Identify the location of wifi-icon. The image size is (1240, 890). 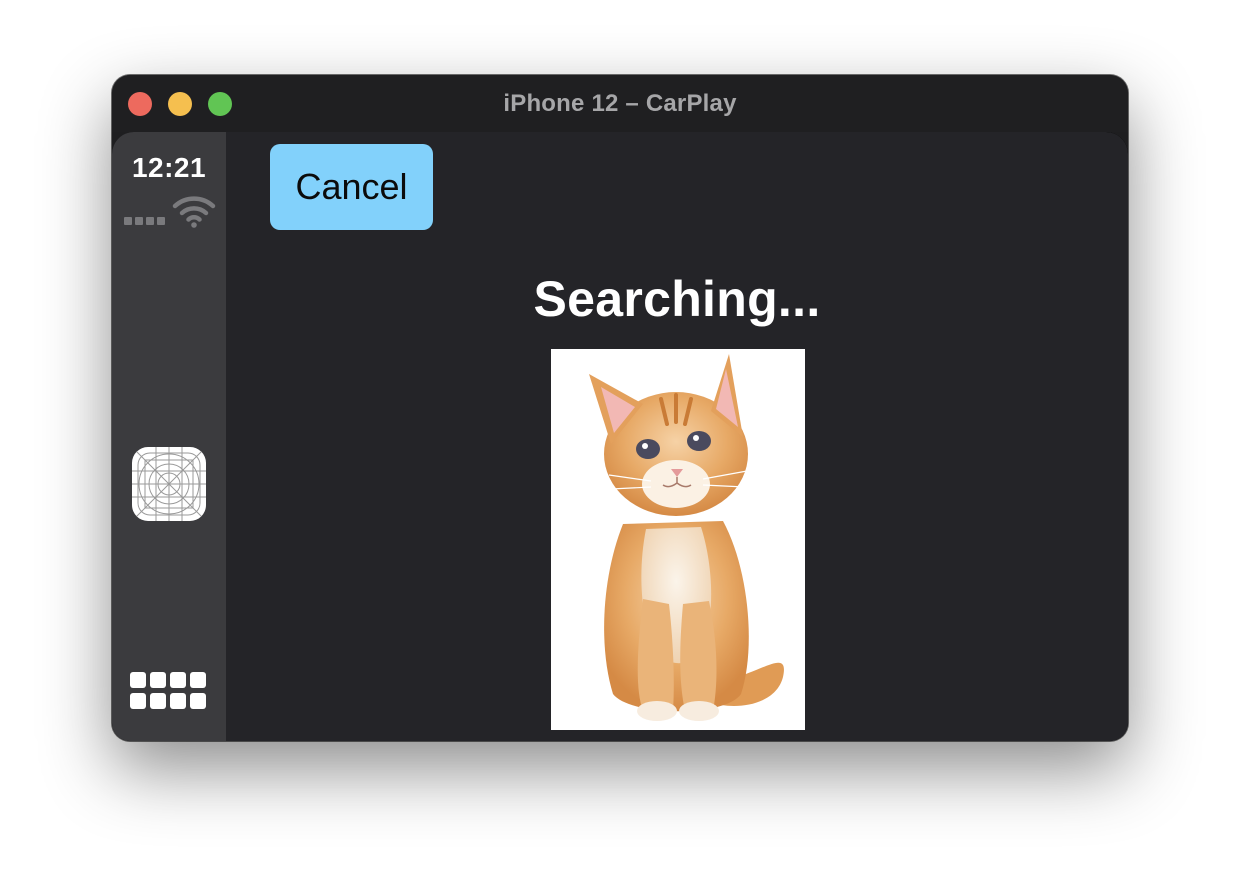
(194, 212).